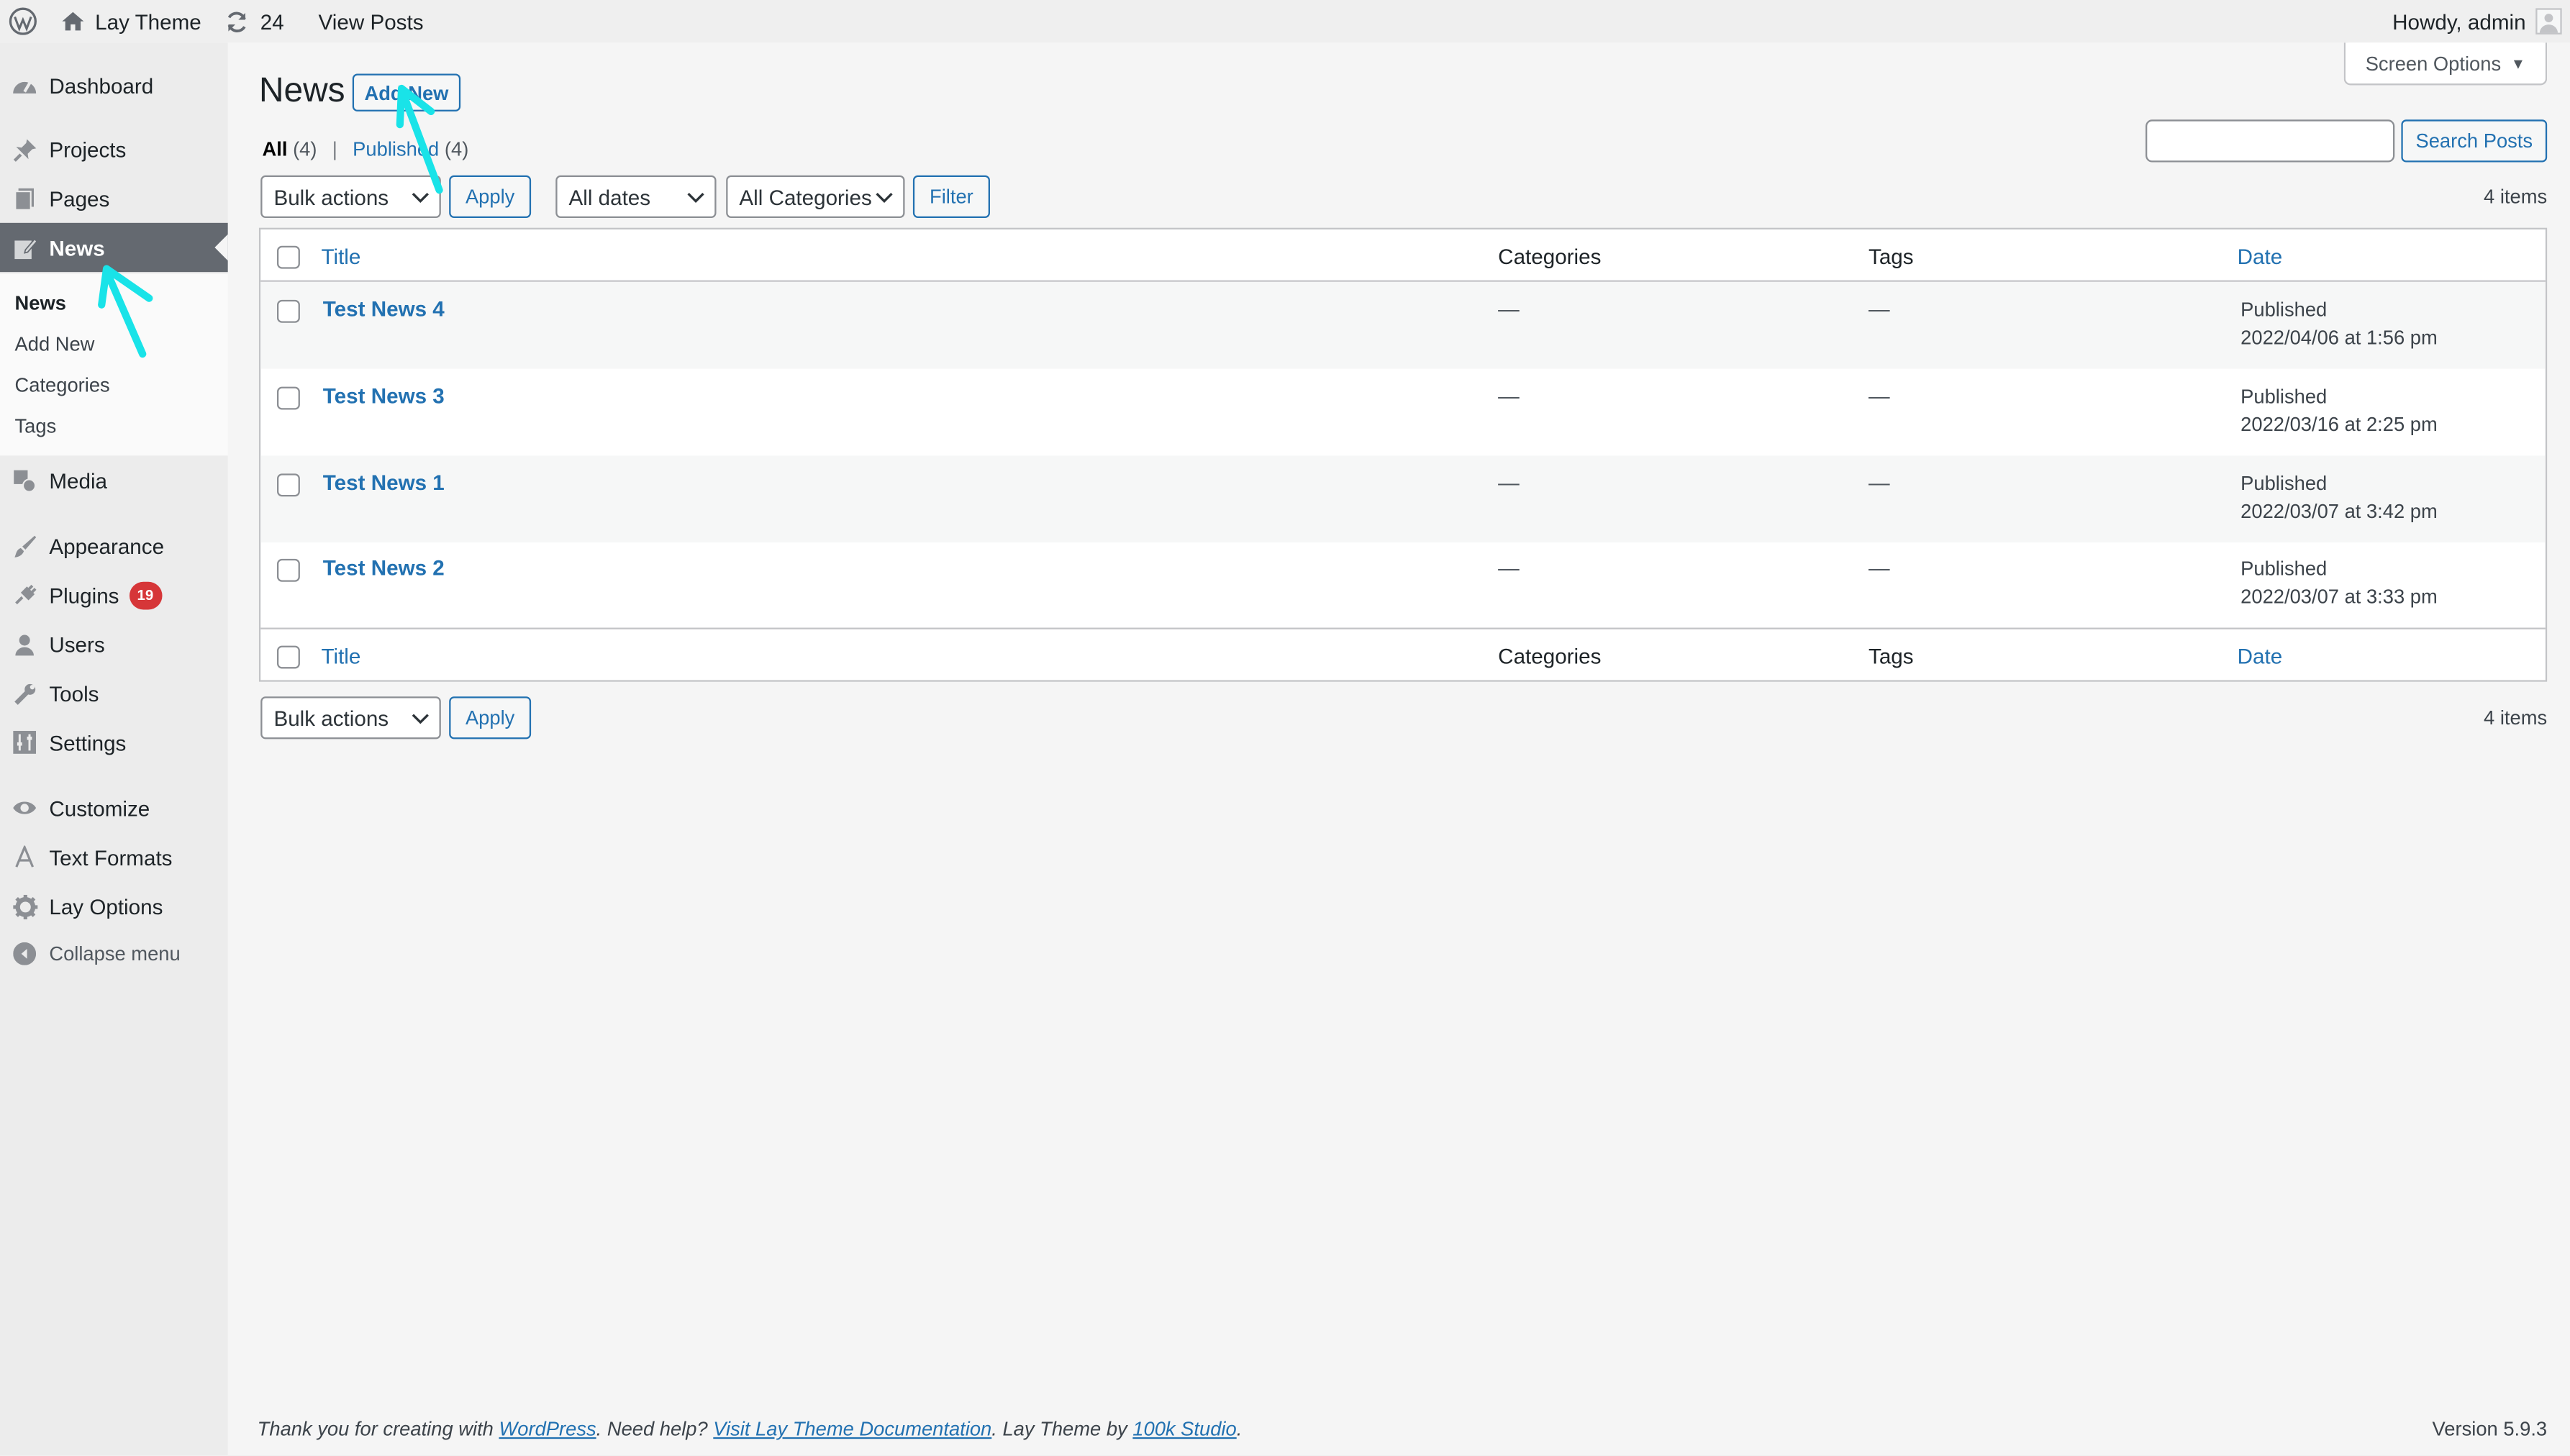 The height and width of the screenshot is (1456, 2570). I want to click on footer-help-text: . Need help?, so click(655, 1429).